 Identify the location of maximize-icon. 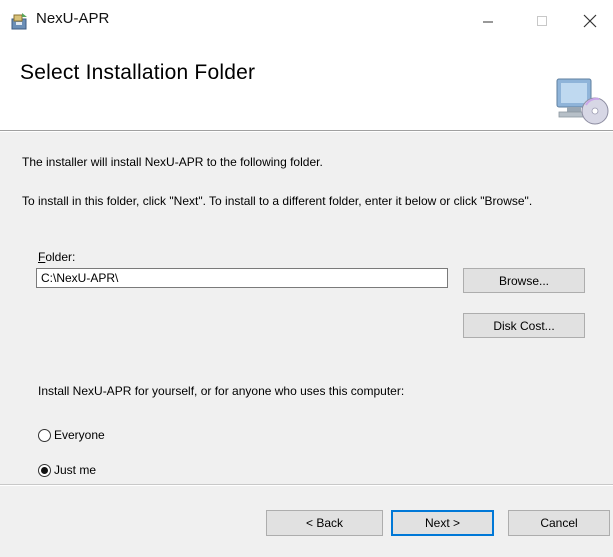
(542, 21).